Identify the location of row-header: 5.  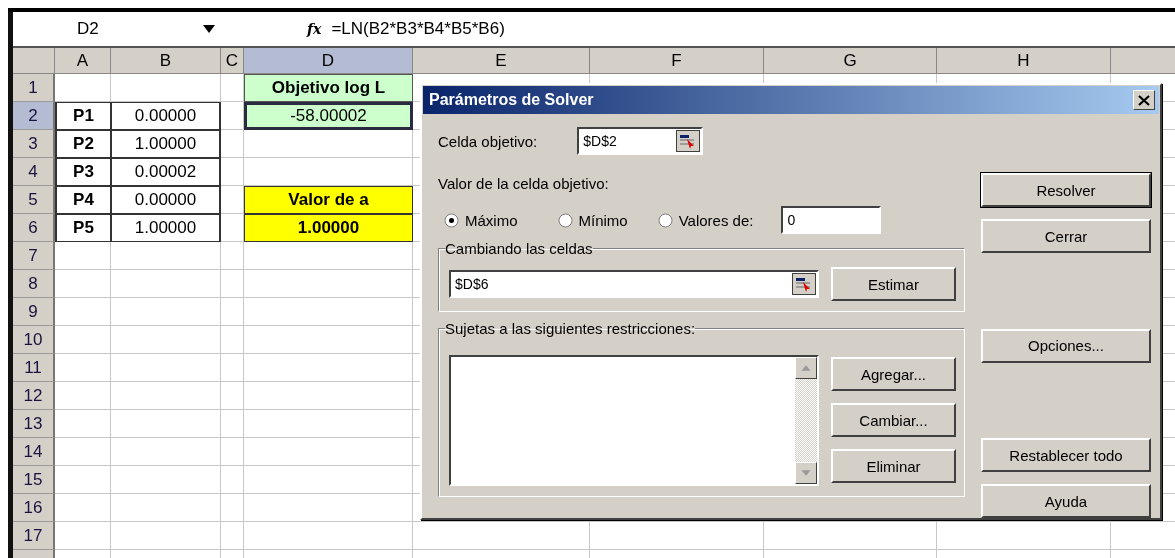
(34, 200).